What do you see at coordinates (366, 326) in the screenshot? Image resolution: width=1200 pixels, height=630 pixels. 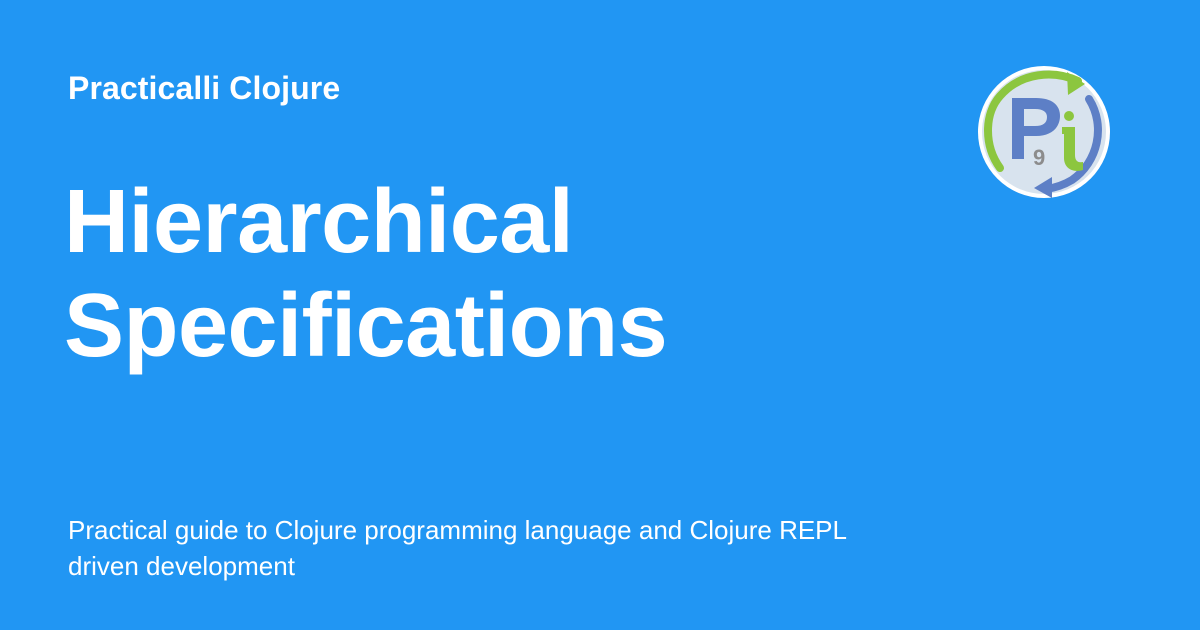 I see `page-title-line-2: Specifications` at bounding box center [366, 326].